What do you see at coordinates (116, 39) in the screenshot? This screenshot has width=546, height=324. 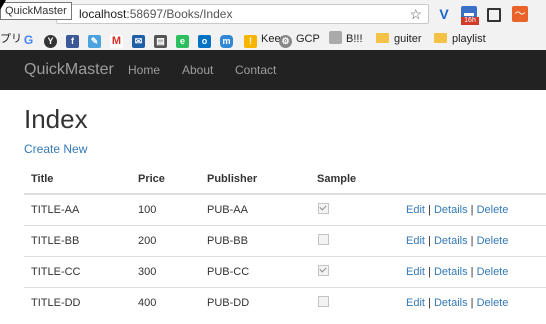 I see `gmail-bookmark-icon: M` at bounding box center [116, 39].